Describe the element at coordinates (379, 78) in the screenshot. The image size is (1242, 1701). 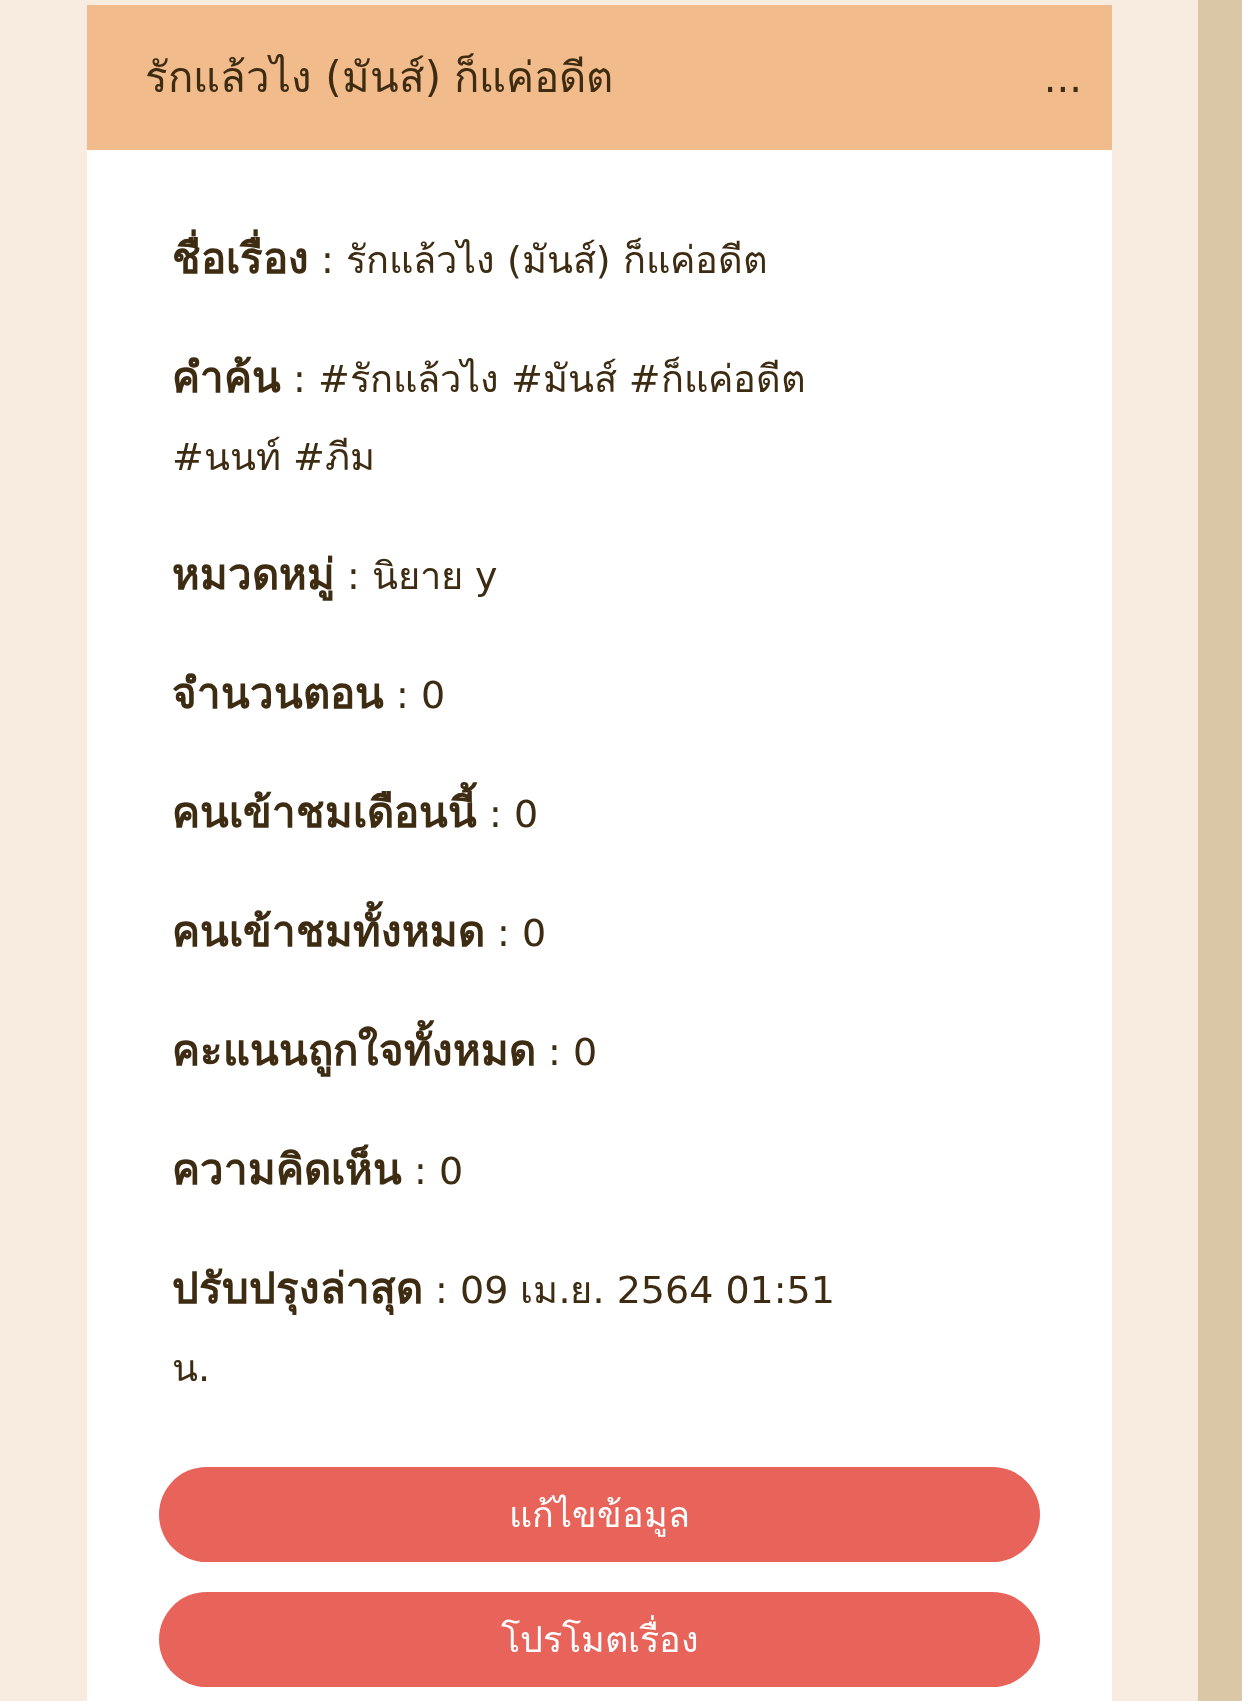
I see `header-title: รักแล้วไง (มันส์) ก็แค่อดีต` at that location.